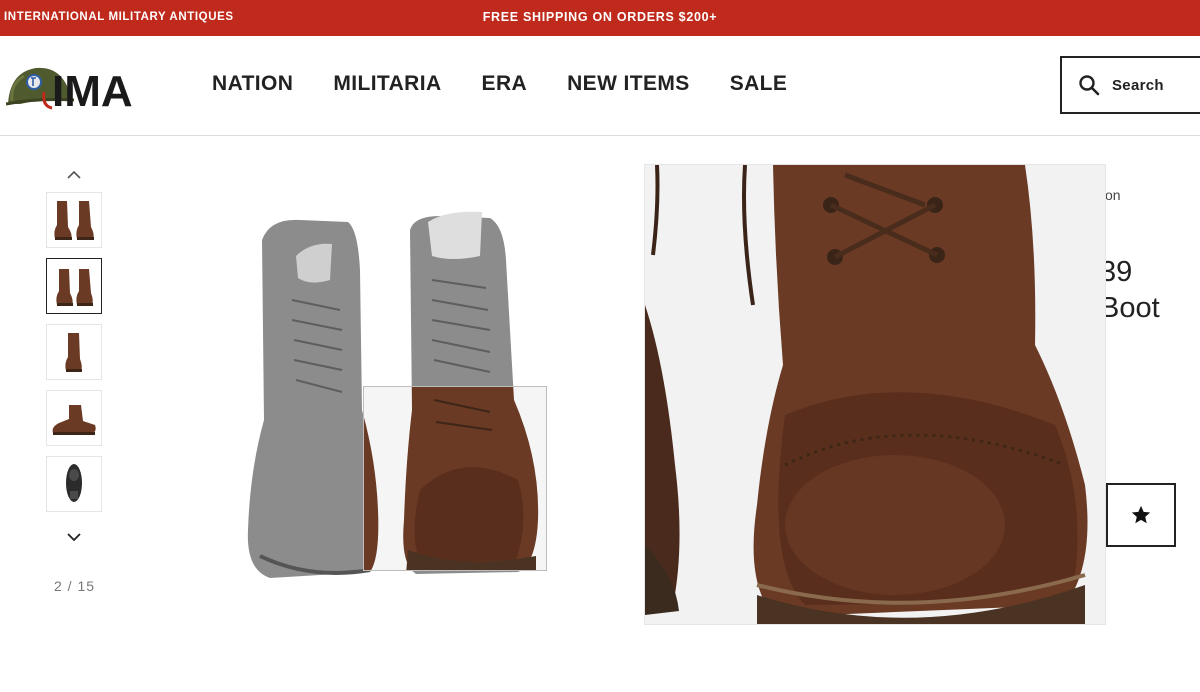 The image size is (1200, 692). I want to click on star-icon, so click(1141, 514).